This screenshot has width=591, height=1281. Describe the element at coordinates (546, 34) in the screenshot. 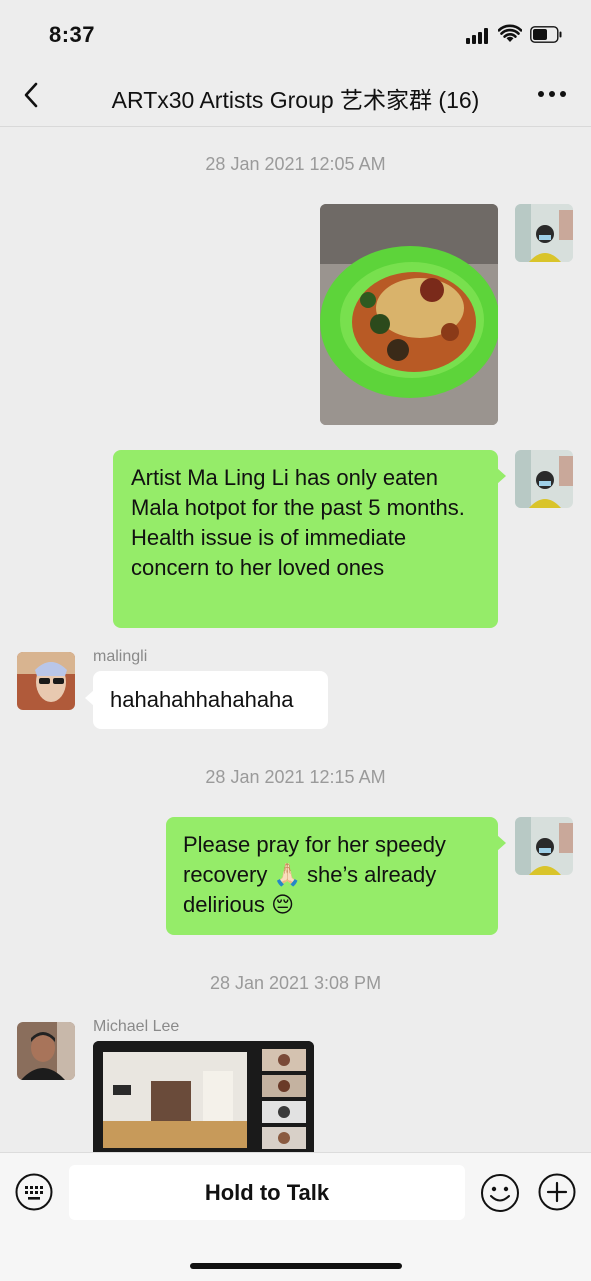

I see `battery-icon` at that location.